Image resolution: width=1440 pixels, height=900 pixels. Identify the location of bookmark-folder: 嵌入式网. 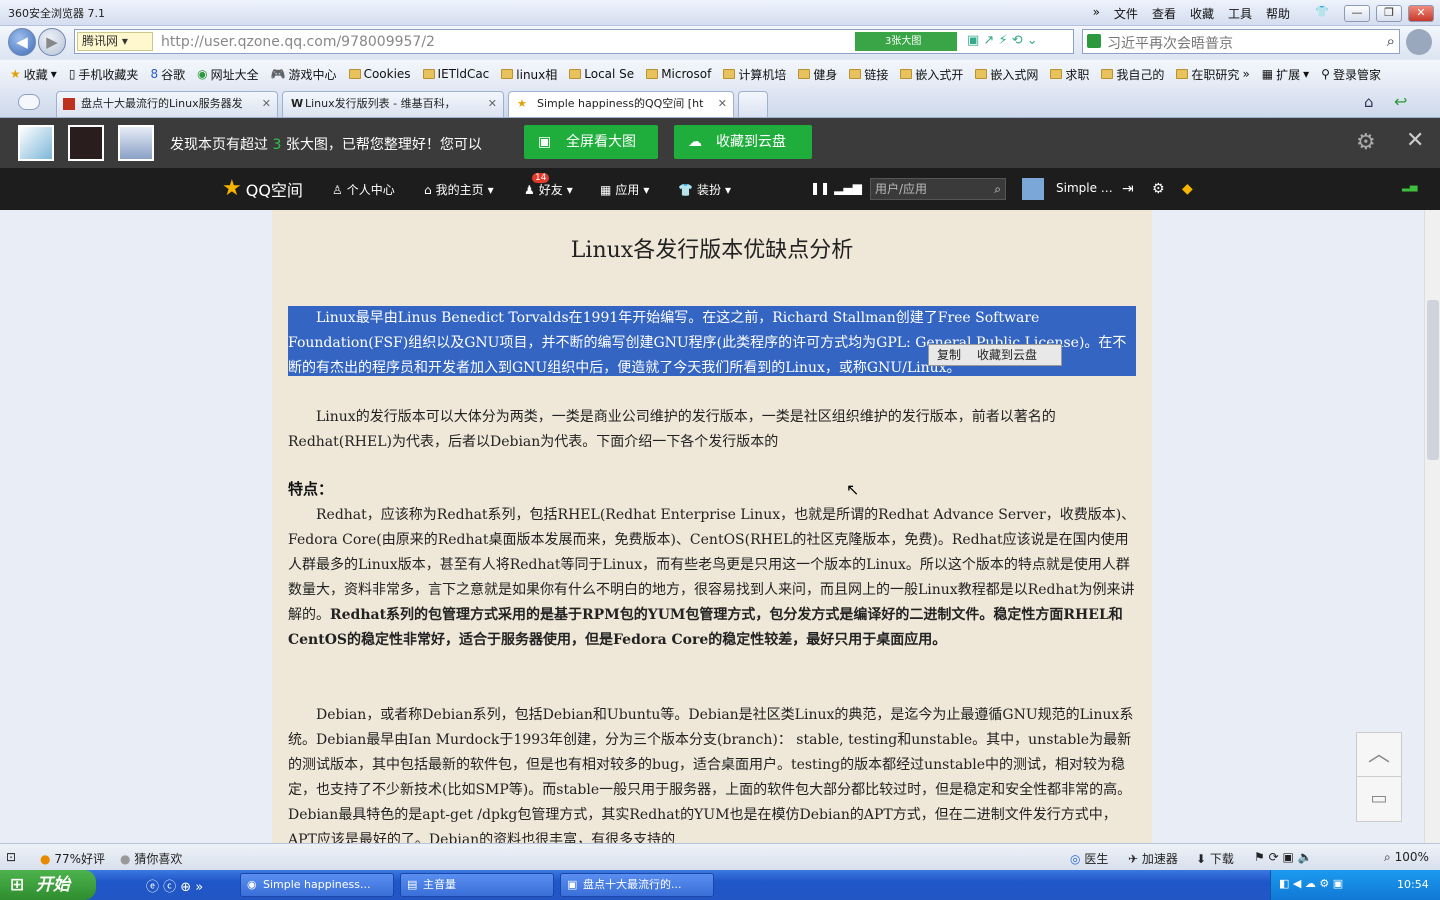
(1006, 74).